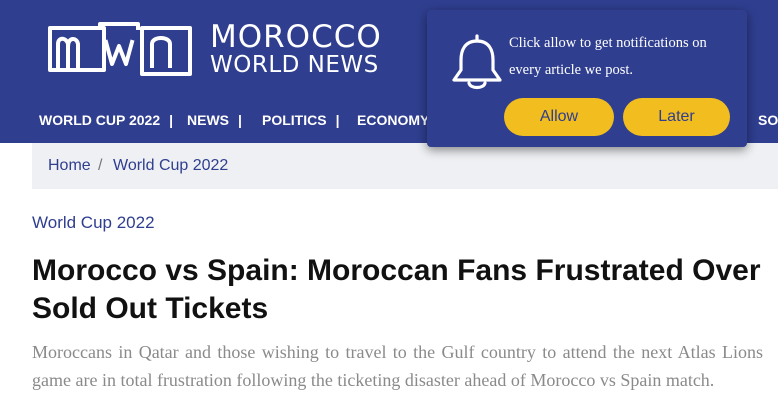 This screenshot has height=420, width=778. I want to click on allow-button: Allow, so click(559, 117).